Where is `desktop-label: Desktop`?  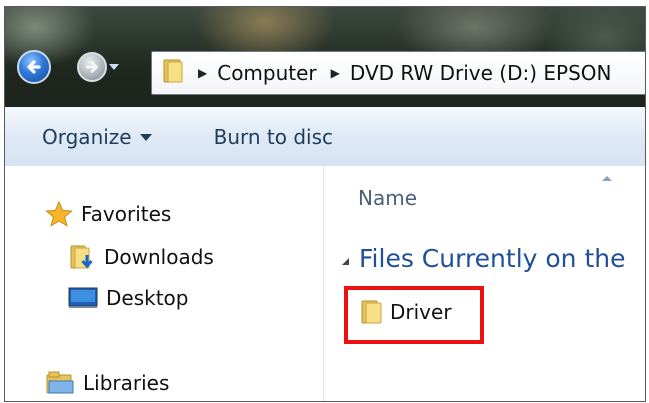
desktop-label: Desktop is located at coordinates (147, 298).